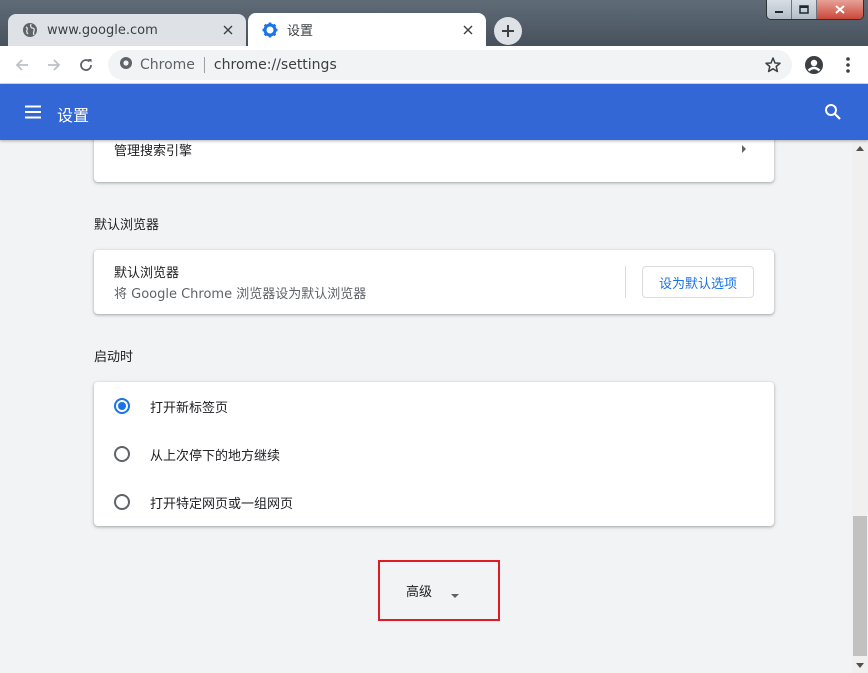 Image resolution: width=868 pixels, height=673 pixels. What do you see at coordinates (833, 112) in the screenshot?
I see `search-icon` at bounding box center [833, 112].